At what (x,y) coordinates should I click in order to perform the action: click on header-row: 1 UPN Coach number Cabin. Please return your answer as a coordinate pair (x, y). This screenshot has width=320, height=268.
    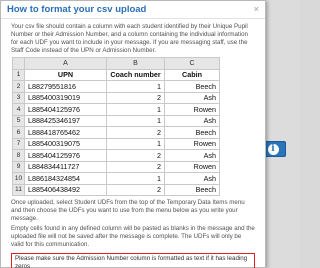
    Looking at the image, I should click on (116, 74).